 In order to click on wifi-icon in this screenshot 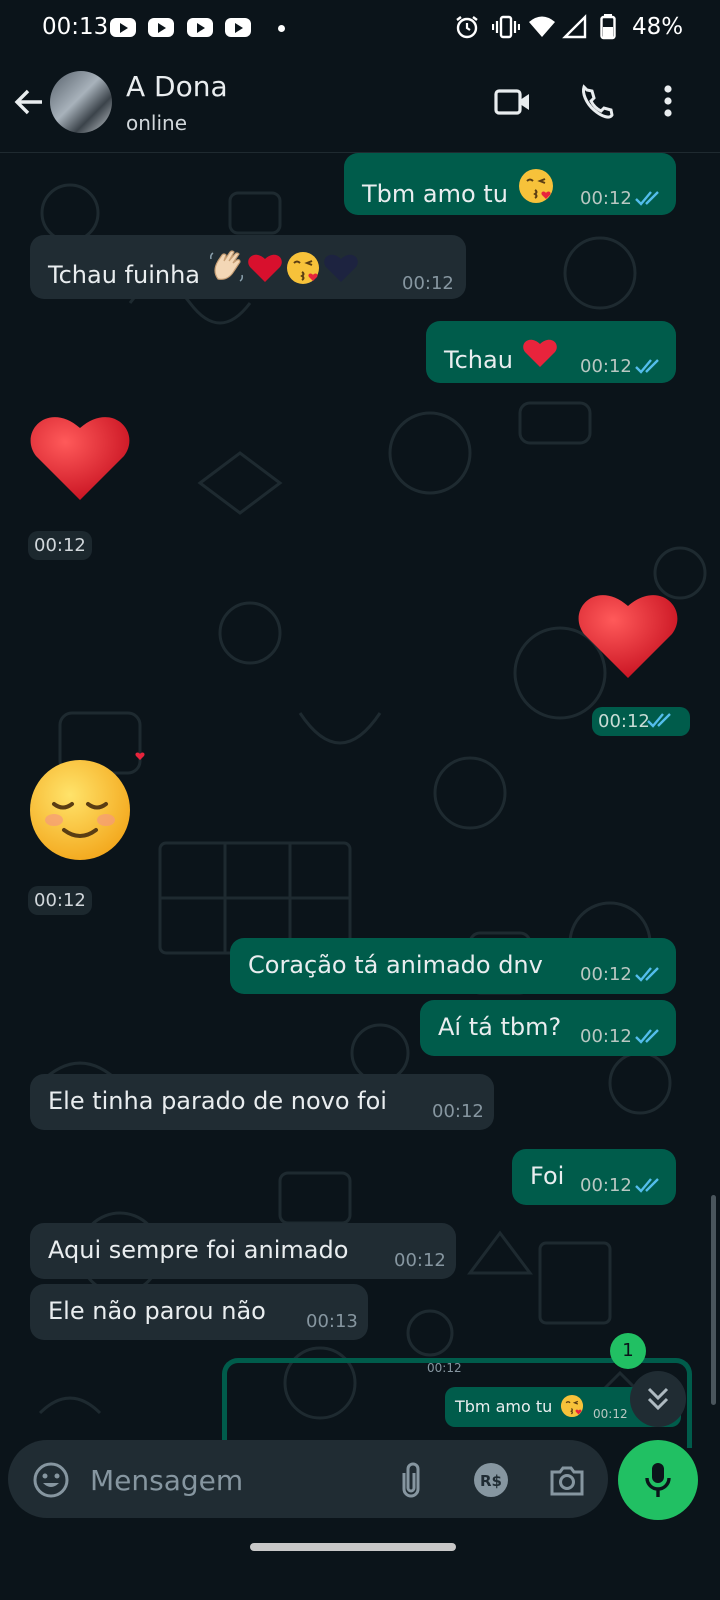, I will do `click(542, 26)`.